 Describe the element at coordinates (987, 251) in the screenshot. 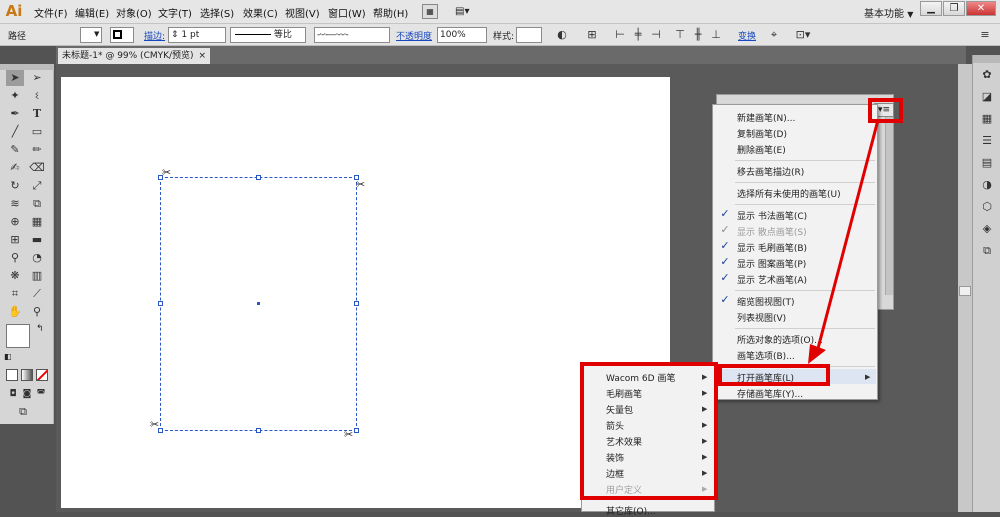

I see `artboards-panel-icon: ⧉` at that location.